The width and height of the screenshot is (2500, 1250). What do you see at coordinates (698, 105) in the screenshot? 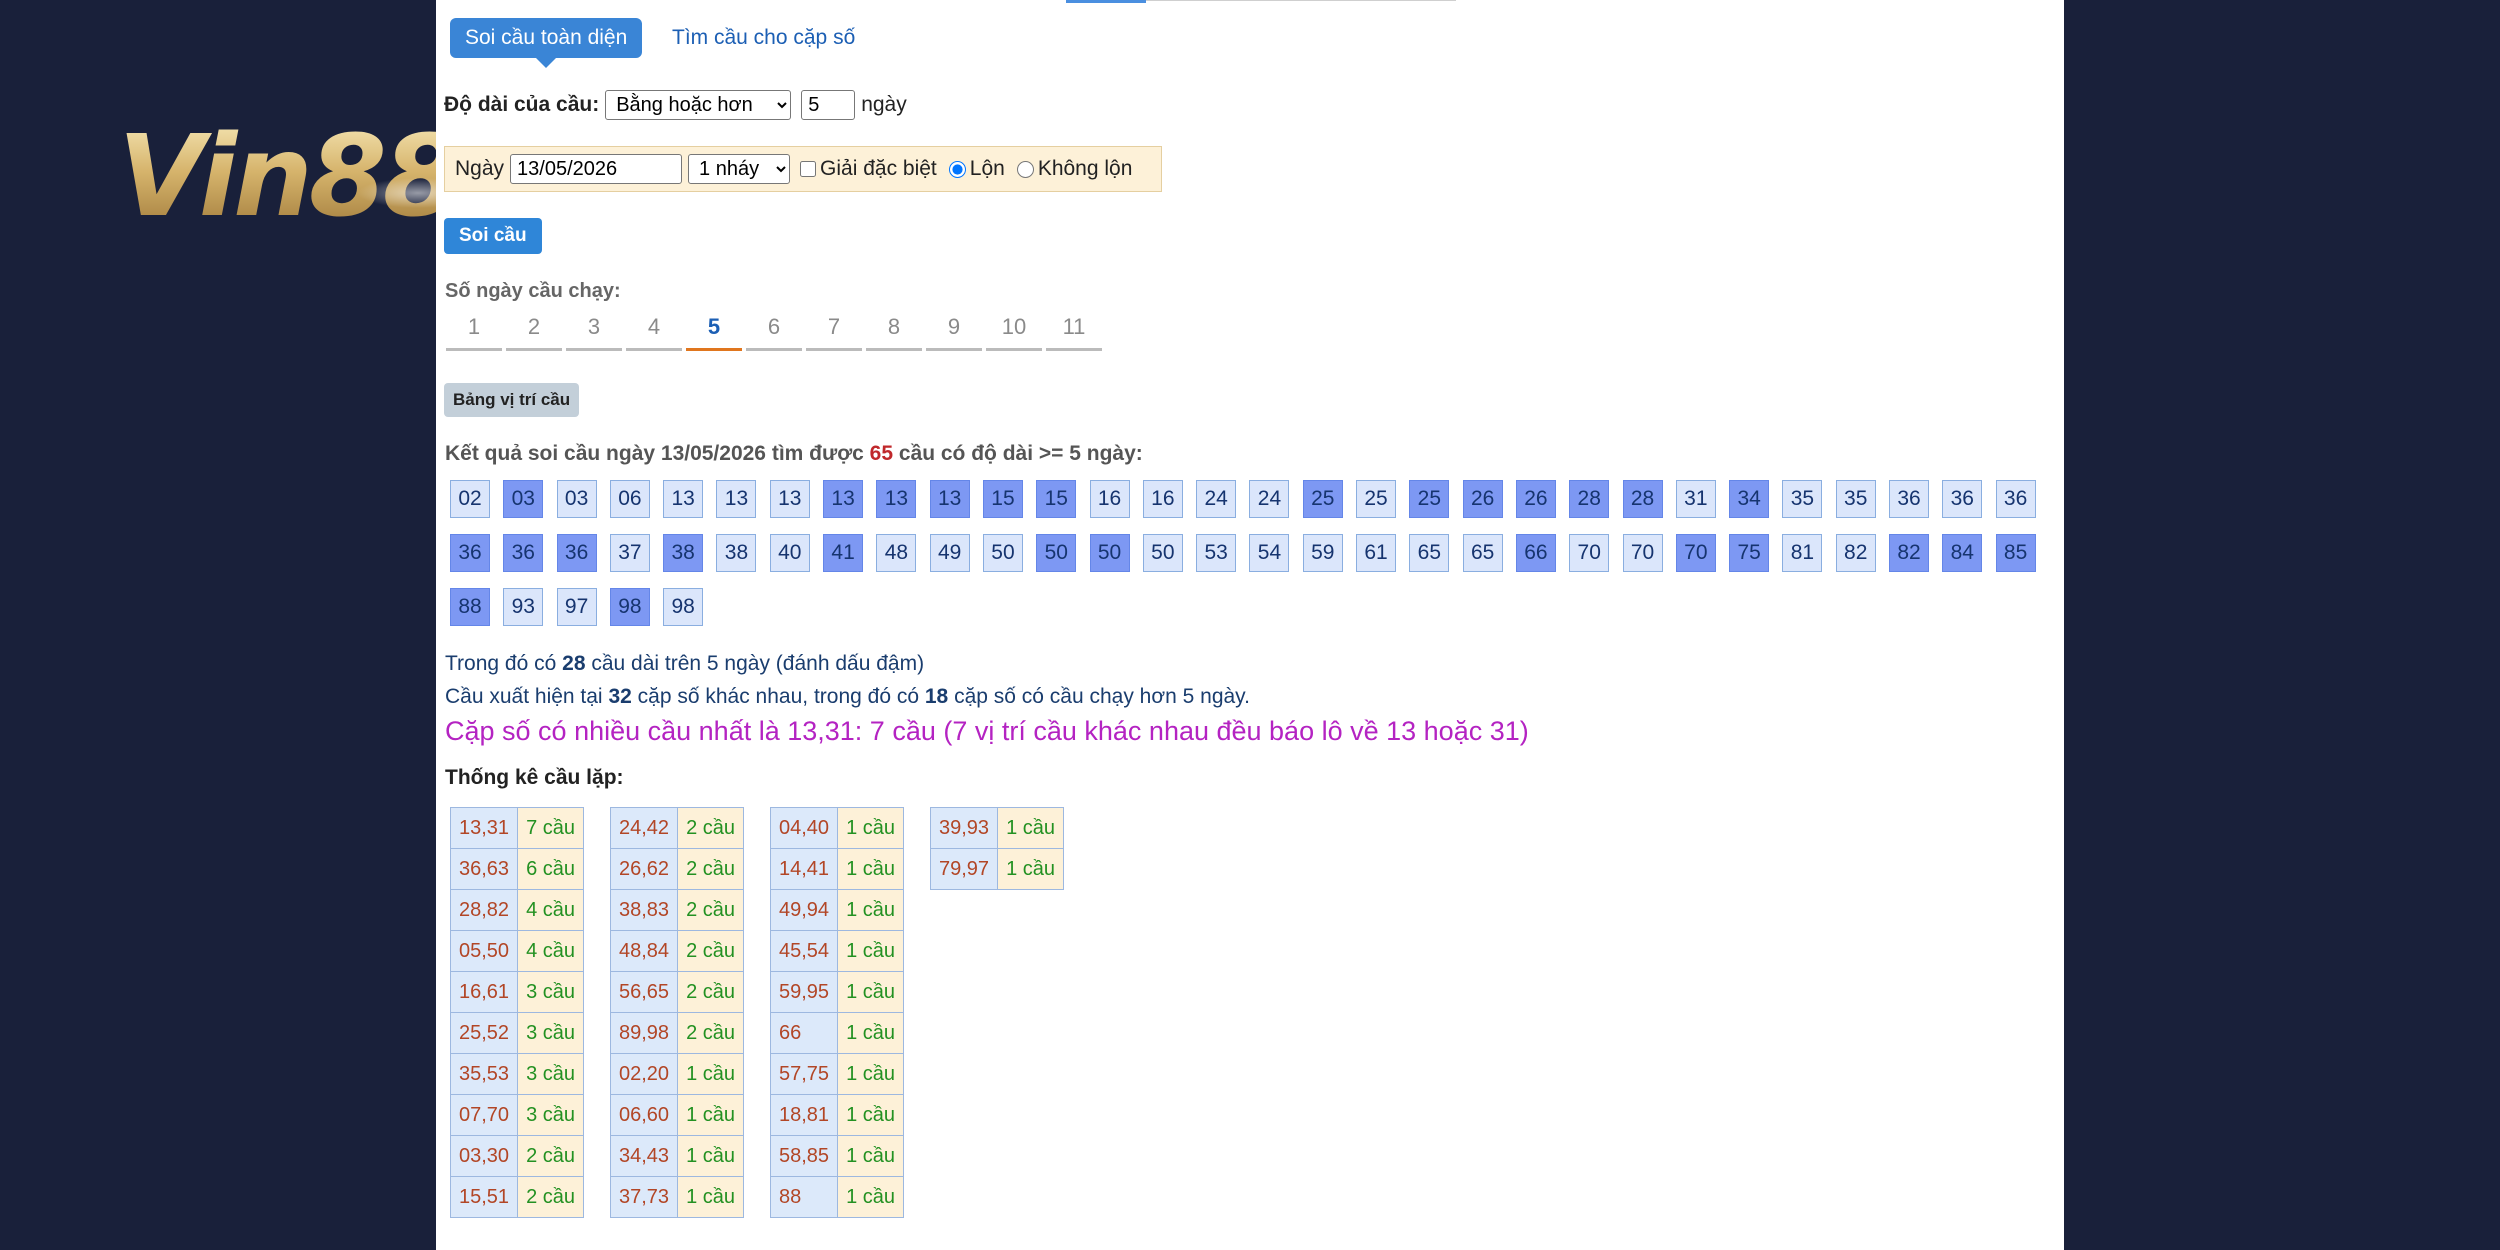
I see `length-select: Bằng hoặc hơn` at bounding box center [698, 105].